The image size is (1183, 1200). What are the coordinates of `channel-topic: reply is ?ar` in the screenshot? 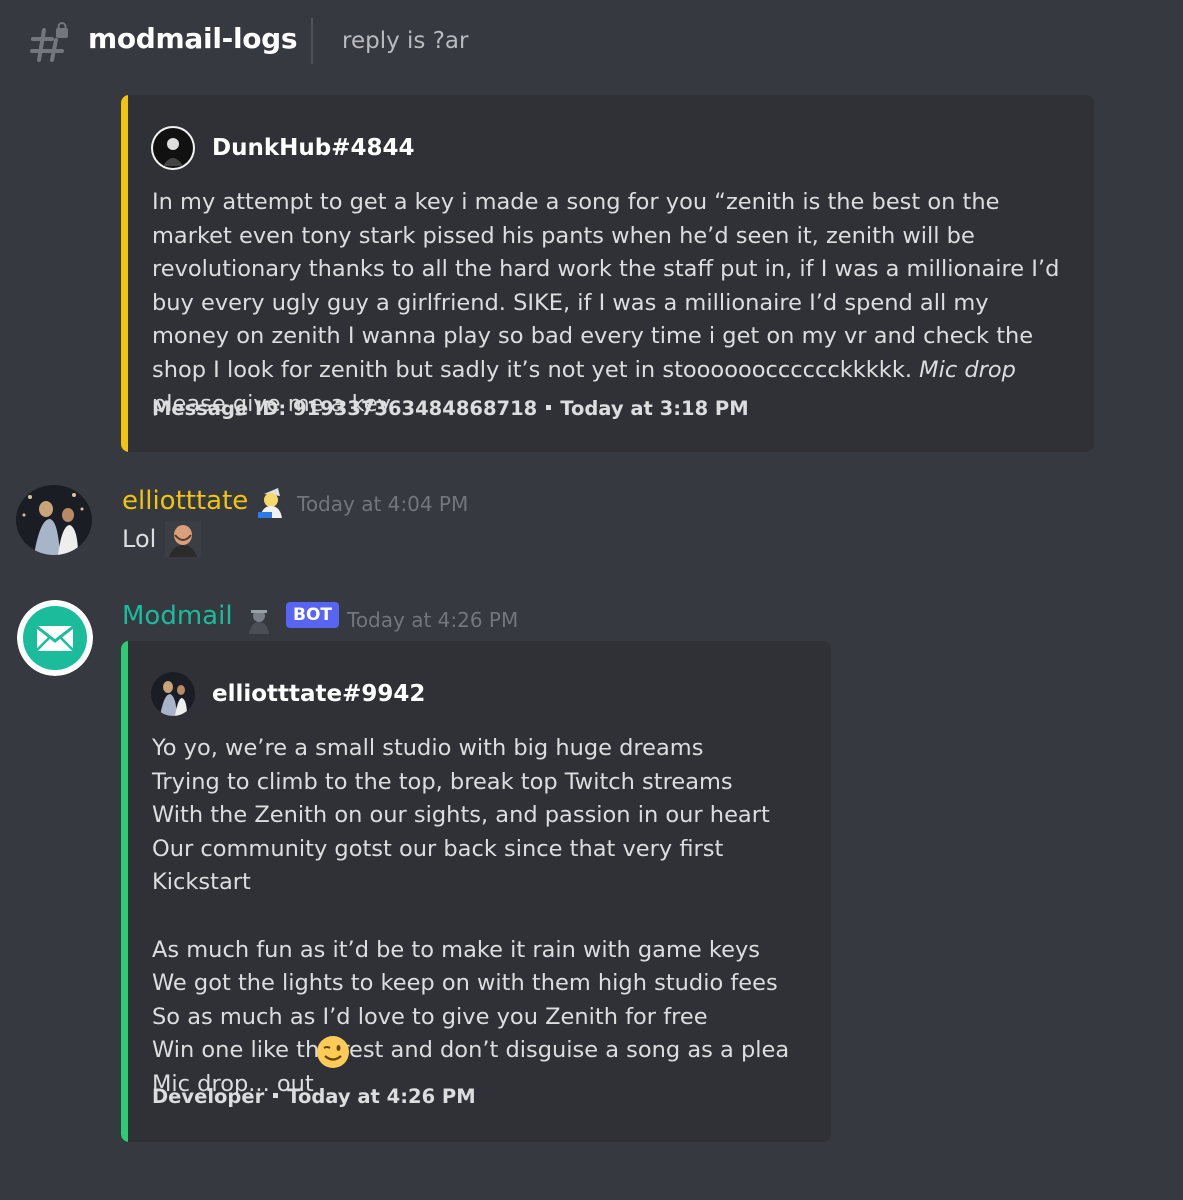 It's located at (405, 41).